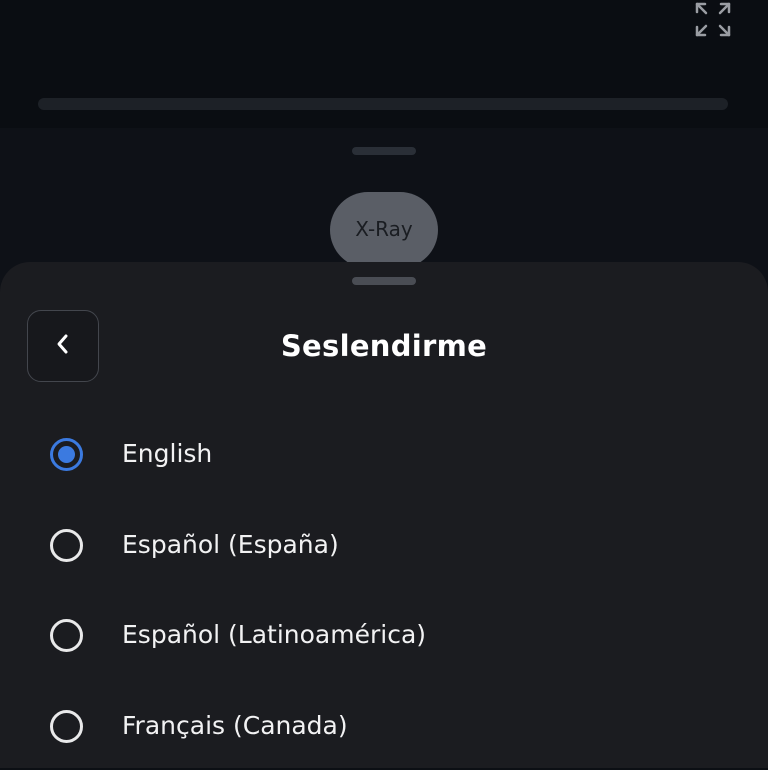 The width and height of the screenshot is (768, 770). Describe the element at coordinates (274, 634) in the screenshot. I see `option-label: Español (Latinoamérica)` at that location.